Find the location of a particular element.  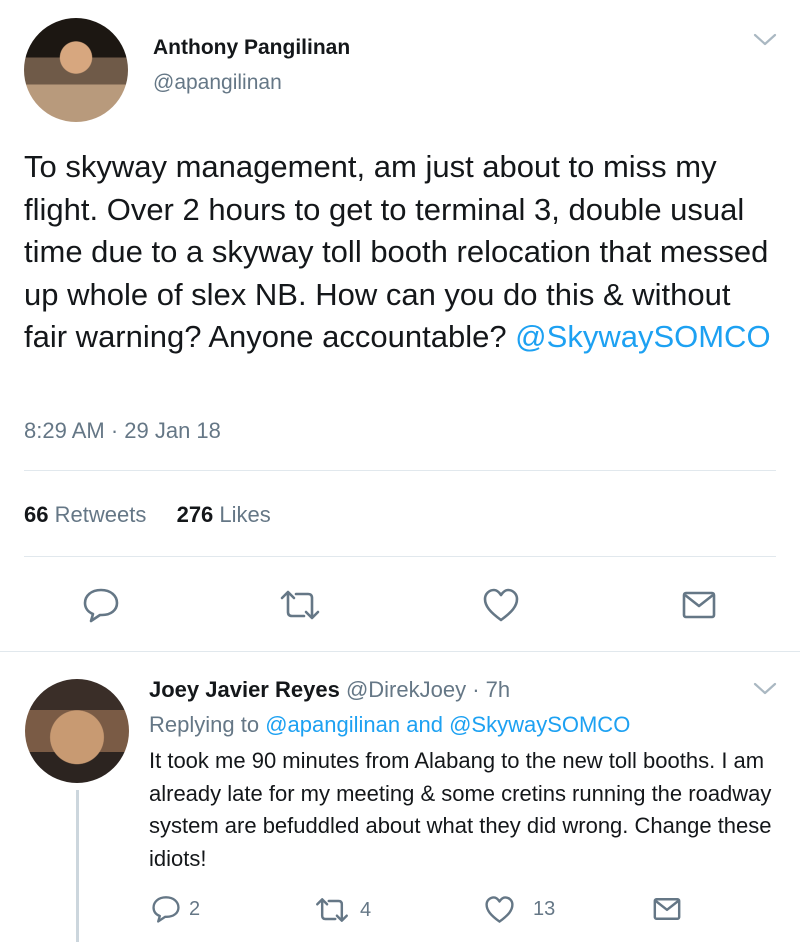

tweet-timestamp: 8:29 AM · 29 Jan 18 is located at coordinates (122, 431).